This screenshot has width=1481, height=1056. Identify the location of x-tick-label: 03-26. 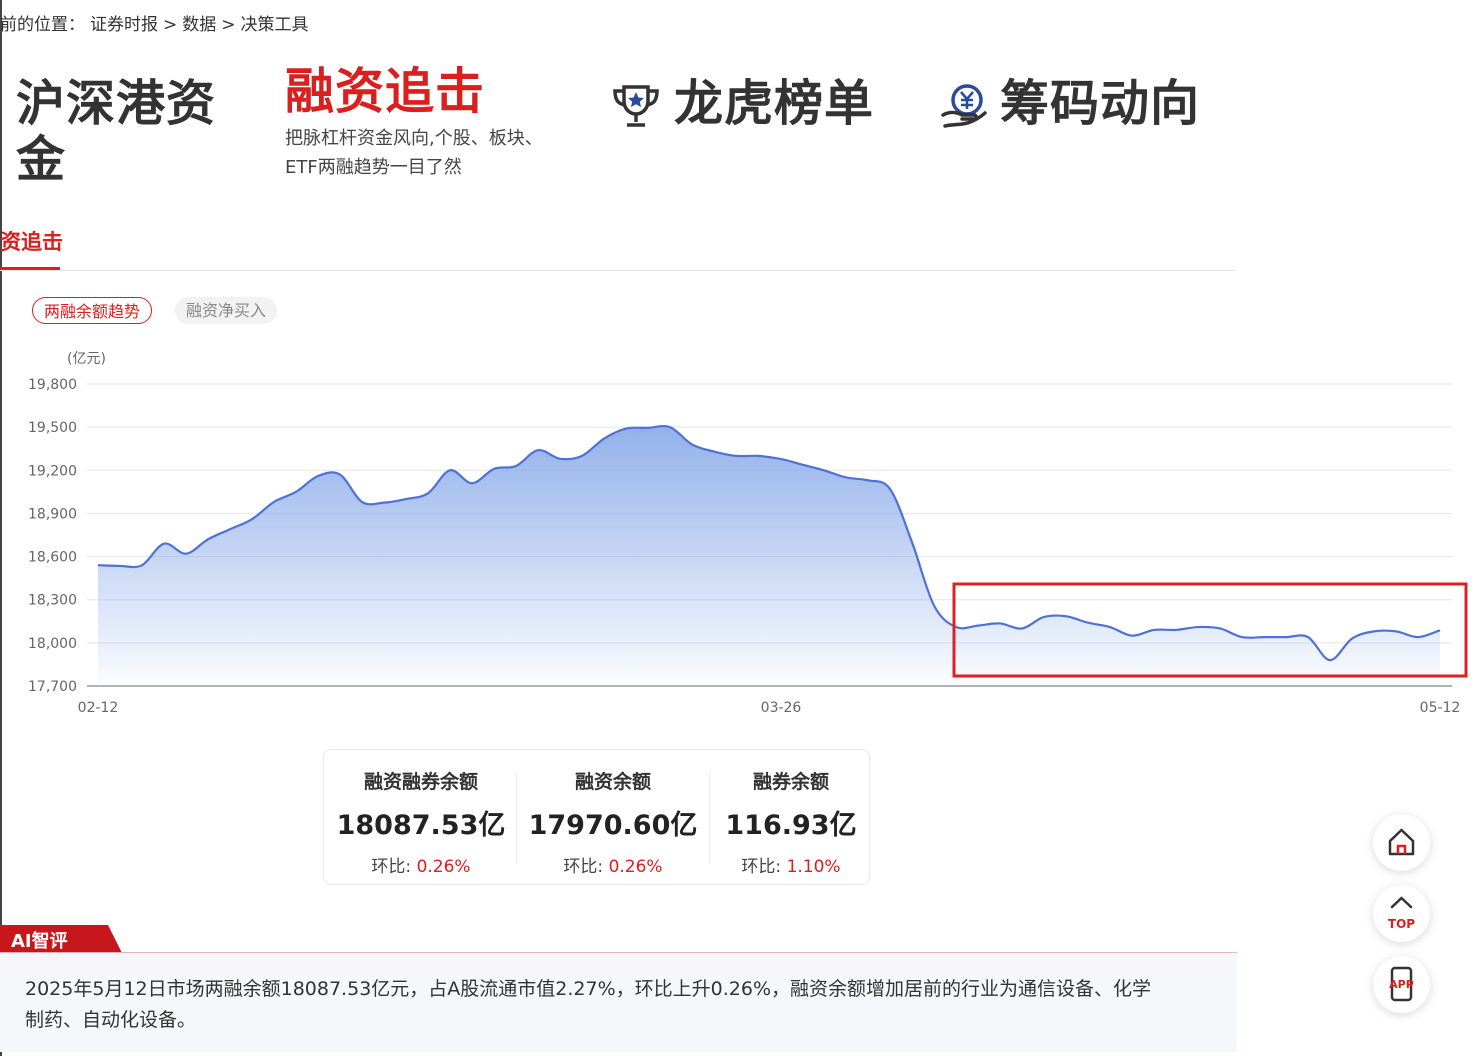
(781, 708).